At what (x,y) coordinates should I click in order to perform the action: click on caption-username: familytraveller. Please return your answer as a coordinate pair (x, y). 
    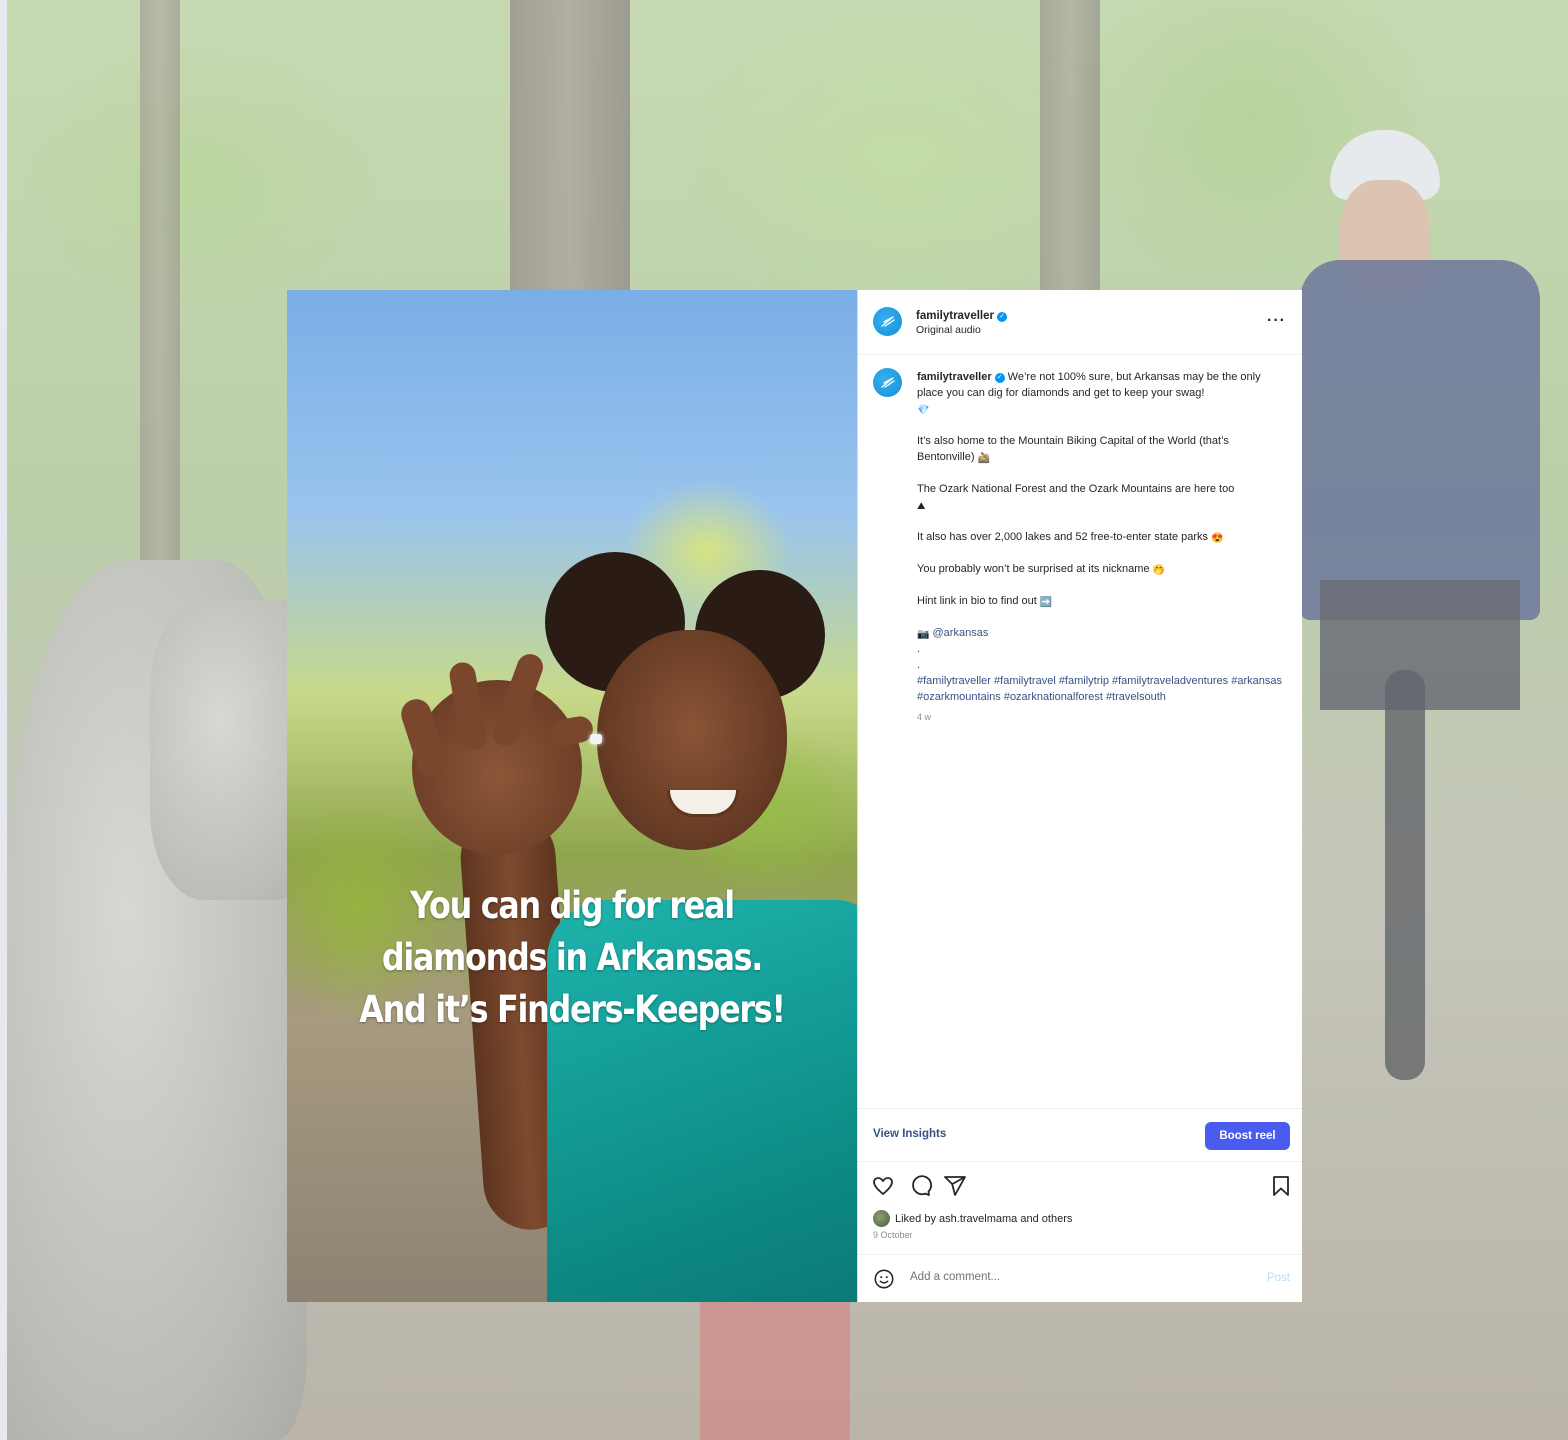
    Looking at the image, I should click on (954, 377).